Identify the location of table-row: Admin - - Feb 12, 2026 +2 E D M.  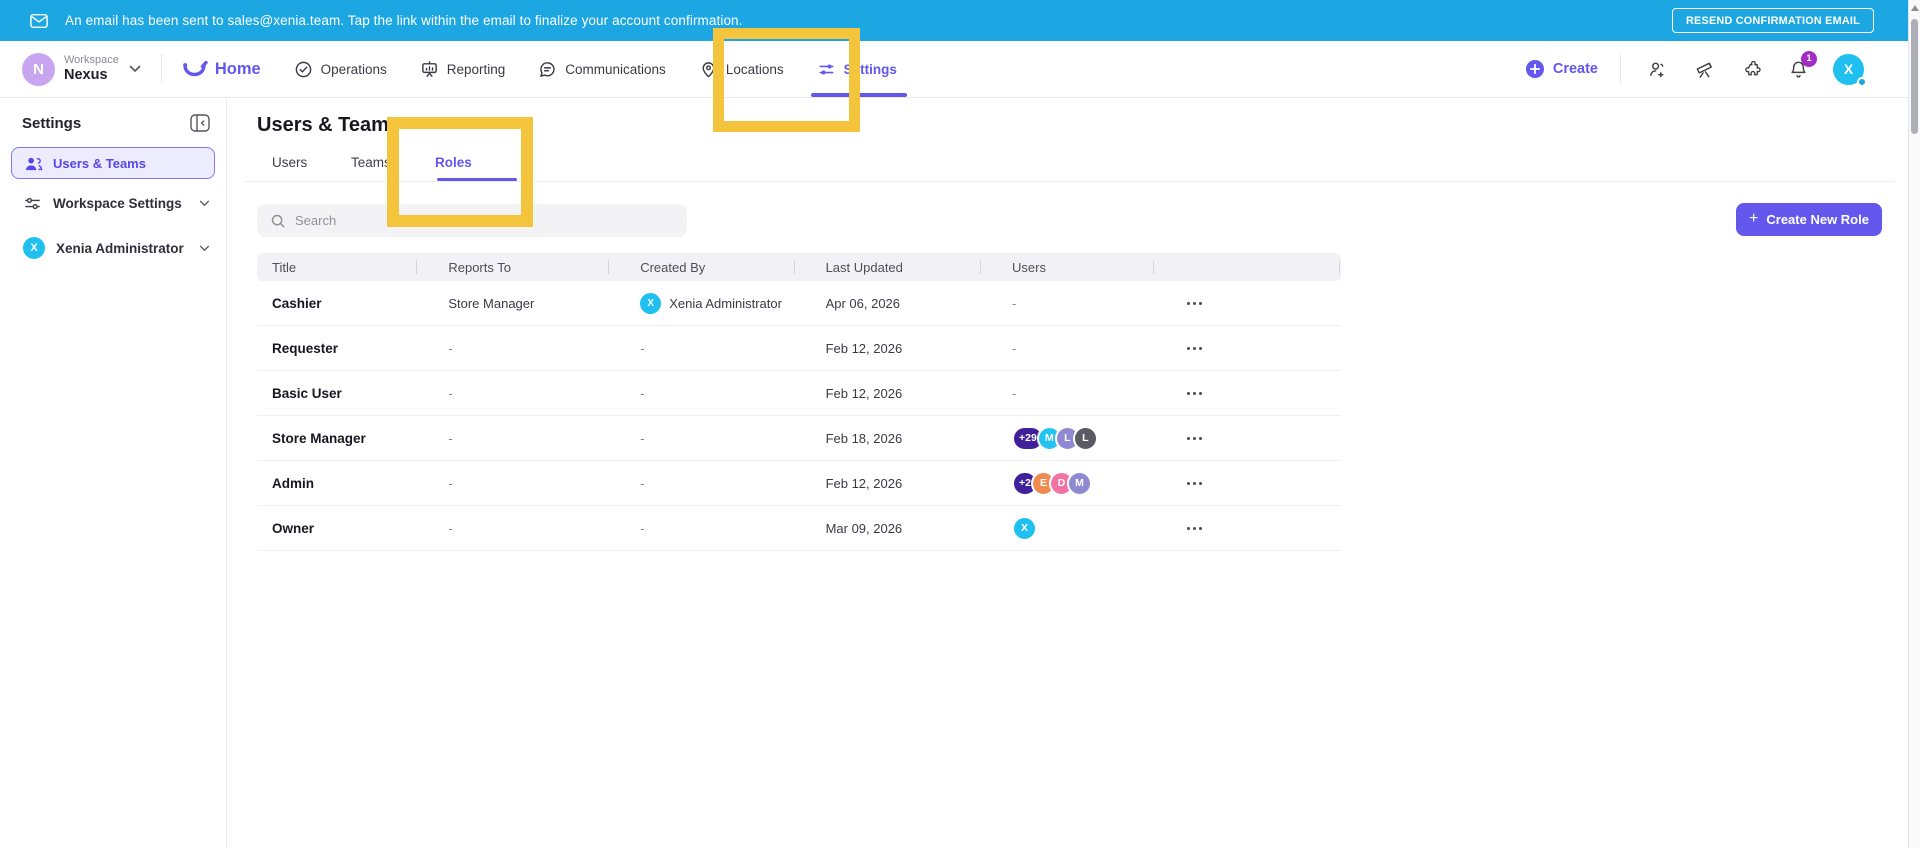
(799, 483).